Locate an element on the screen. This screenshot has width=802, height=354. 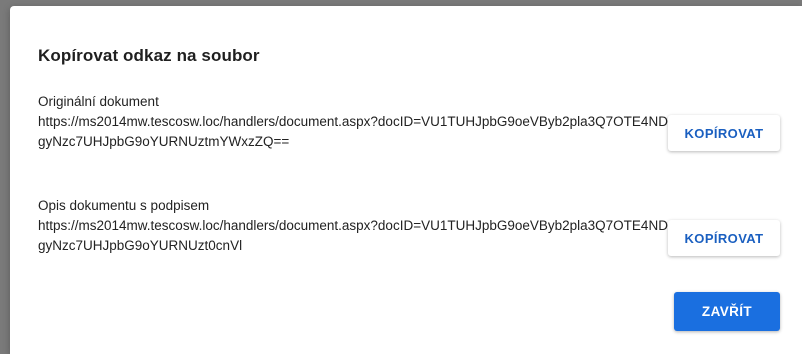
copy-signed-copy-button: KOPÍROVAT is located at coordinates (724, 238).